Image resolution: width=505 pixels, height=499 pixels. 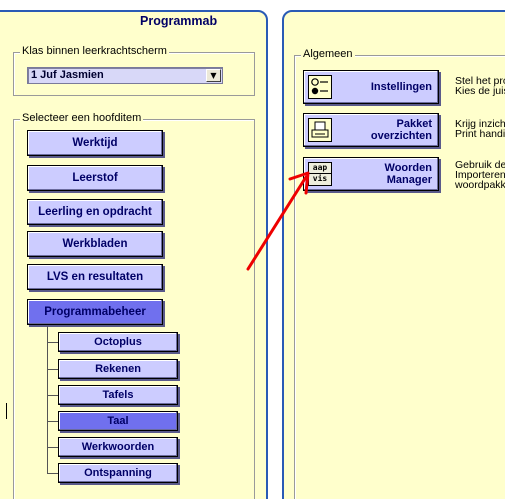 What do you see at coordinates (95, 277) in the screenshot?
I see `menu-button-lvs-en-resultaten: LVS en resultaten` at bounding box center [95, 277].